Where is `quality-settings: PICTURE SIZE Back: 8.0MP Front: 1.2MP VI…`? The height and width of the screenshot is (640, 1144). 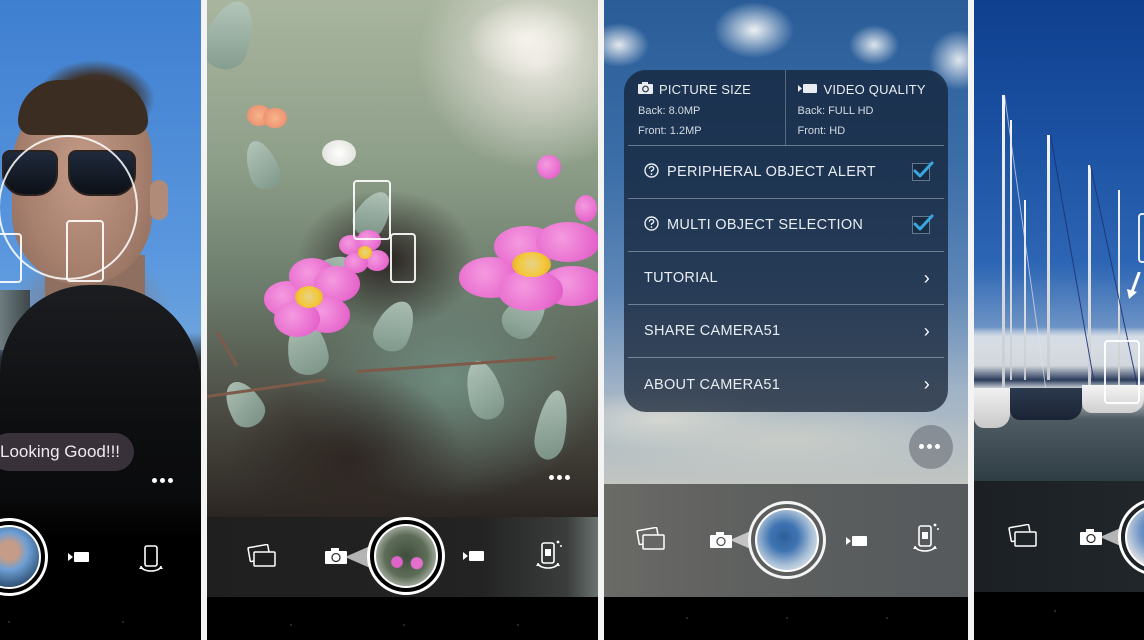
quality-settings: PICTURE SIZE Back: 8.0MP Front: 1.2MP VI… is located at coordinates (786, 108).